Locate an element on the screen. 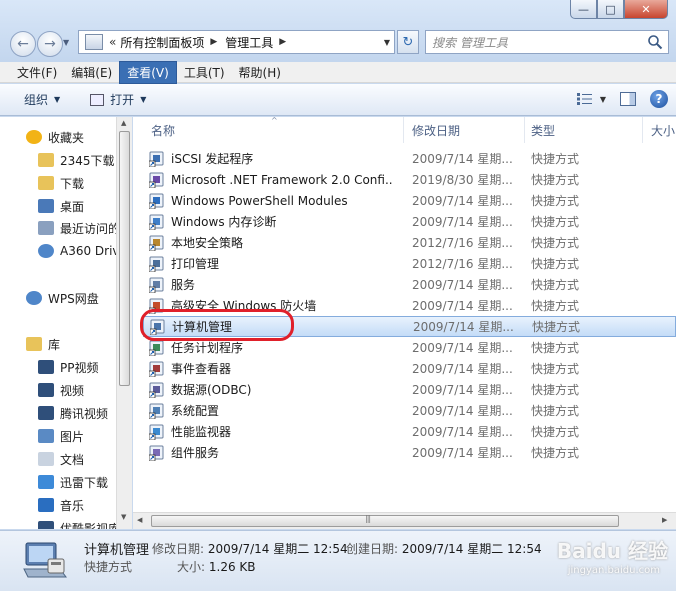 The height and width of the screenshot is (591, 676). open-icon is located at coordinates (97, 99).